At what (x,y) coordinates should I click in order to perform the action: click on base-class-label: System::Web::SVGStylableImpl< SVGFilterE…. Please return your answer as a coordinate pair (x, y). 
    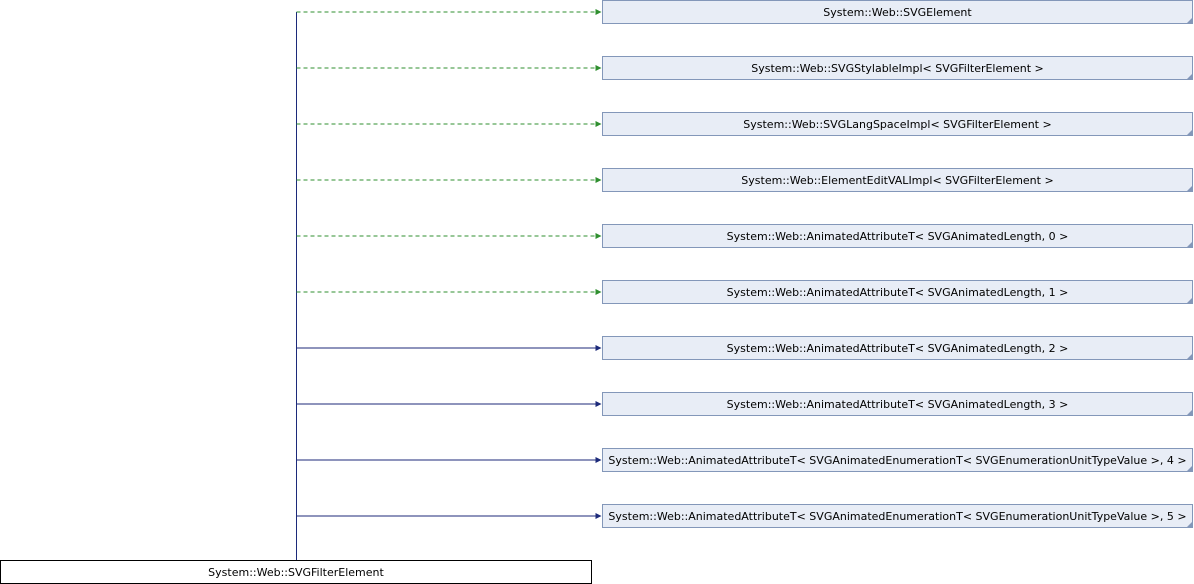
    Looking at the image, I should click on (897, 68).